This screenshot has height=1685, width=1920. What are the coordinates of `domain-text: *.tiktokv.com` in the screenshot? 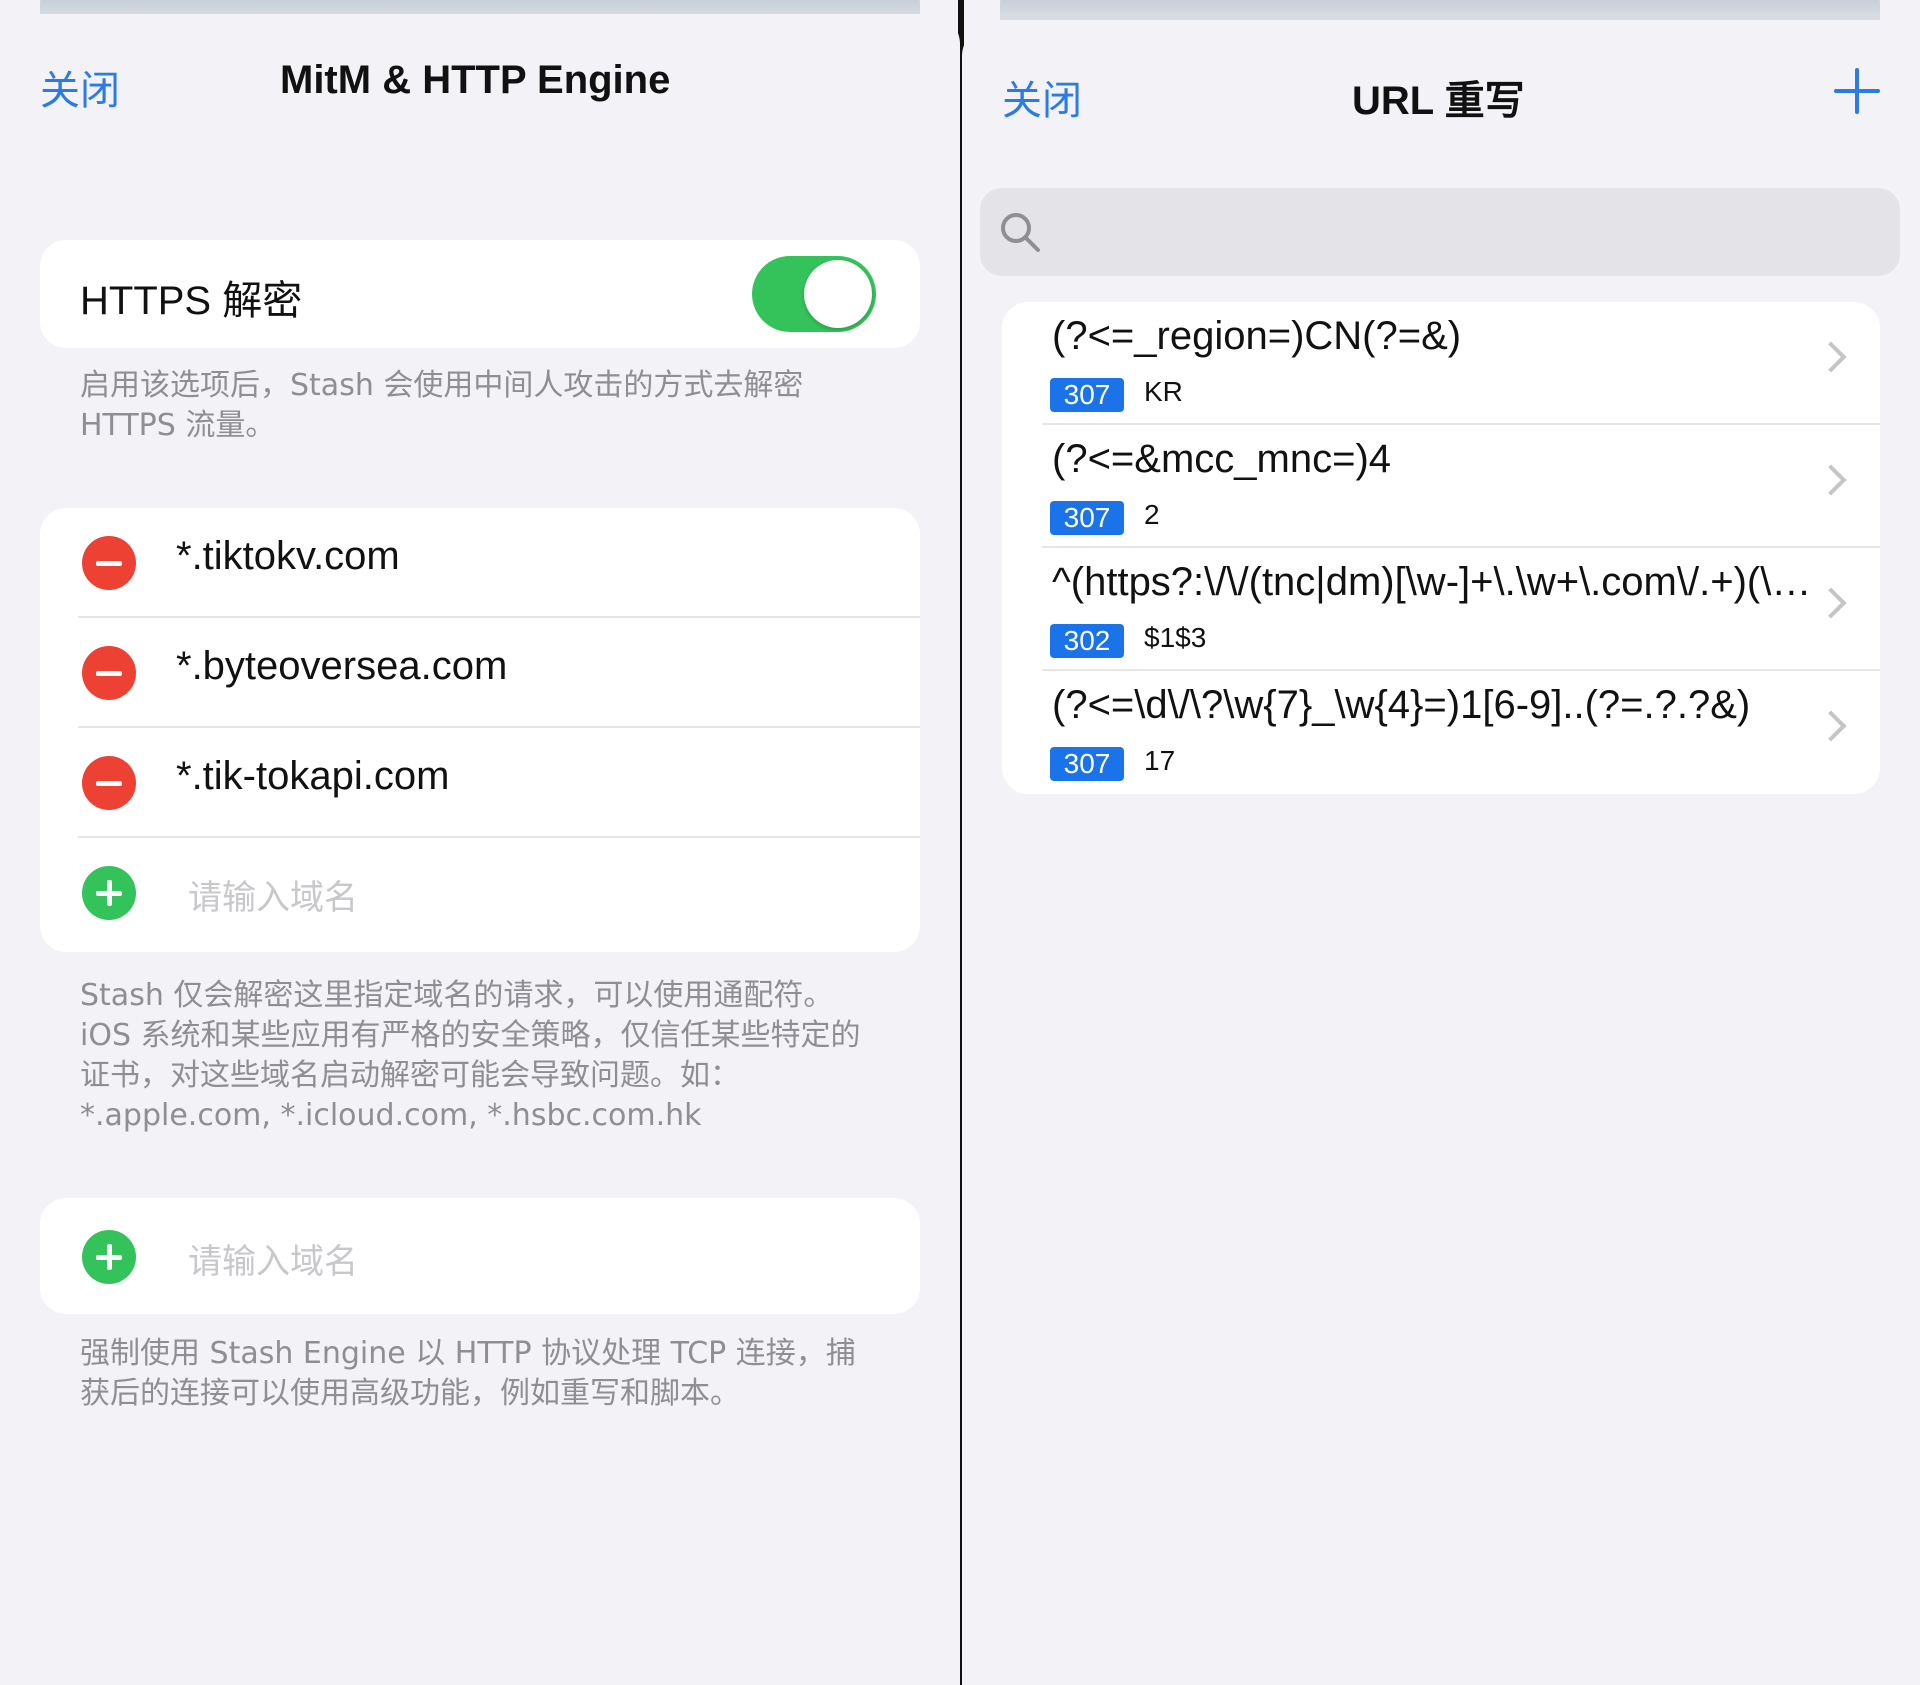 It's located at (288, 556).